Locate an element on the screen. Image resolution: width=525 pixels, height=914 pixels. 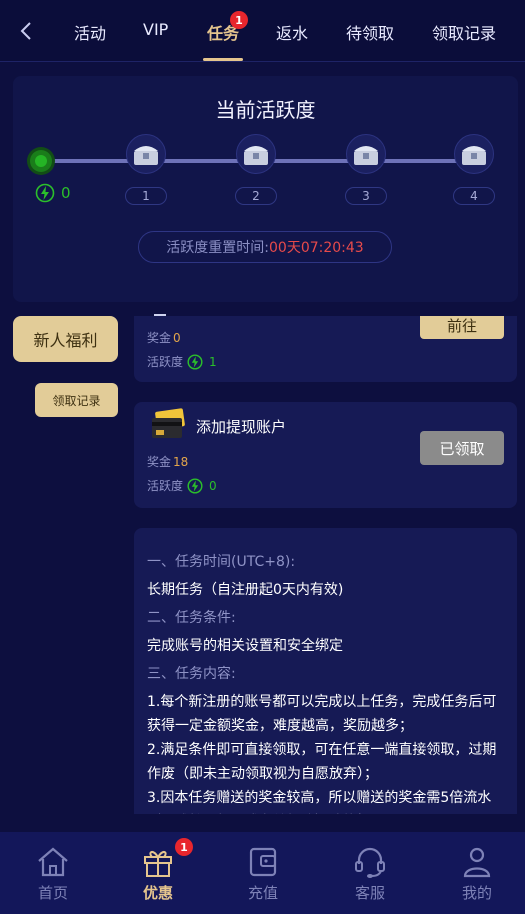
nav-support: 客服 is located at coordinates (370, 873).